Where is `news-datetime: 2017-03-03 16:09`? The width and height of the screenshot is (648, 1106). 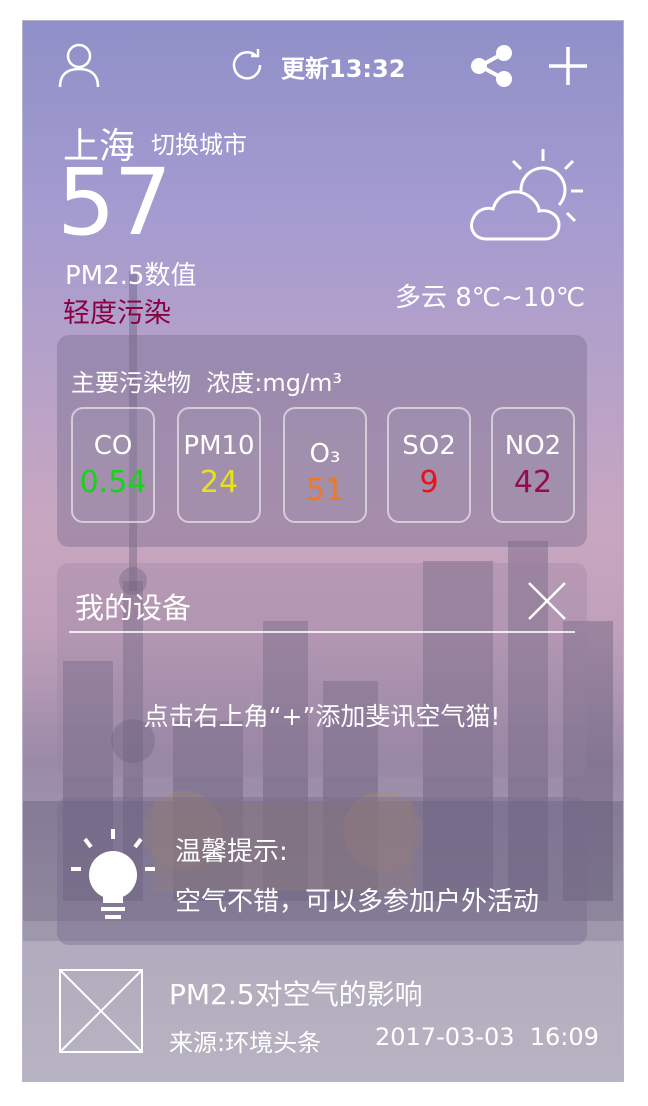 news-datetime: 2017-03-03 16:09 is located at coordinates (487, 1037).